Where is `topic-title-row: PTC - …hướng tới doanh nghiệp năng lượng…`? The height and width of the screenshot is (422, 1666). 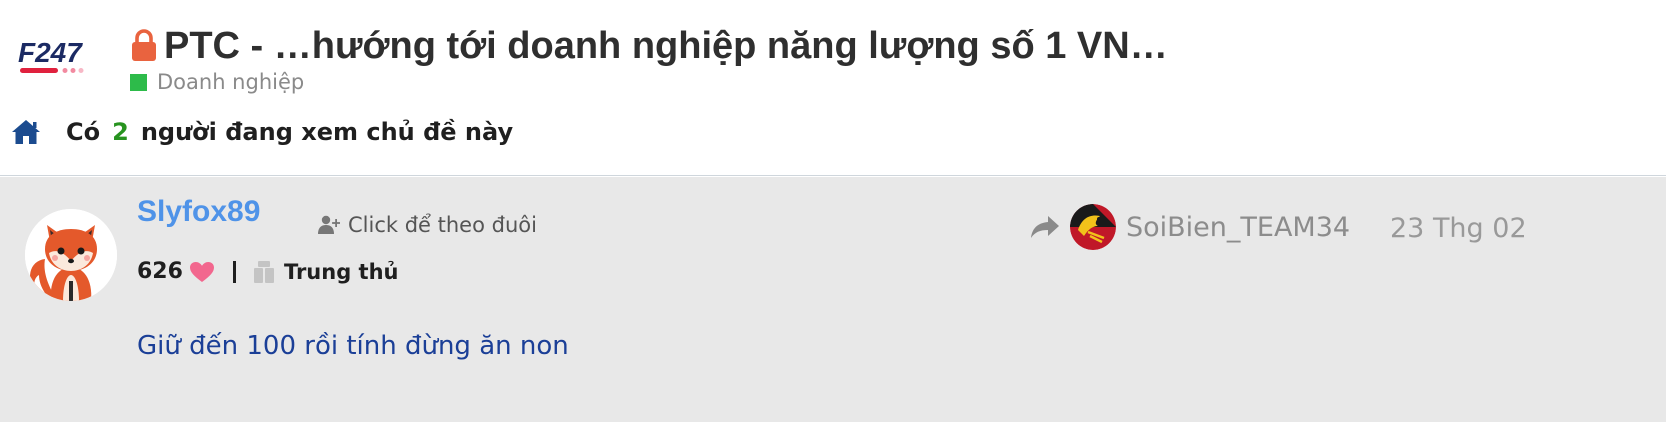 topic-title-row: PTC - …hướng tới doanh nghiệp năng lượng… is located at coordinates (649, 46).